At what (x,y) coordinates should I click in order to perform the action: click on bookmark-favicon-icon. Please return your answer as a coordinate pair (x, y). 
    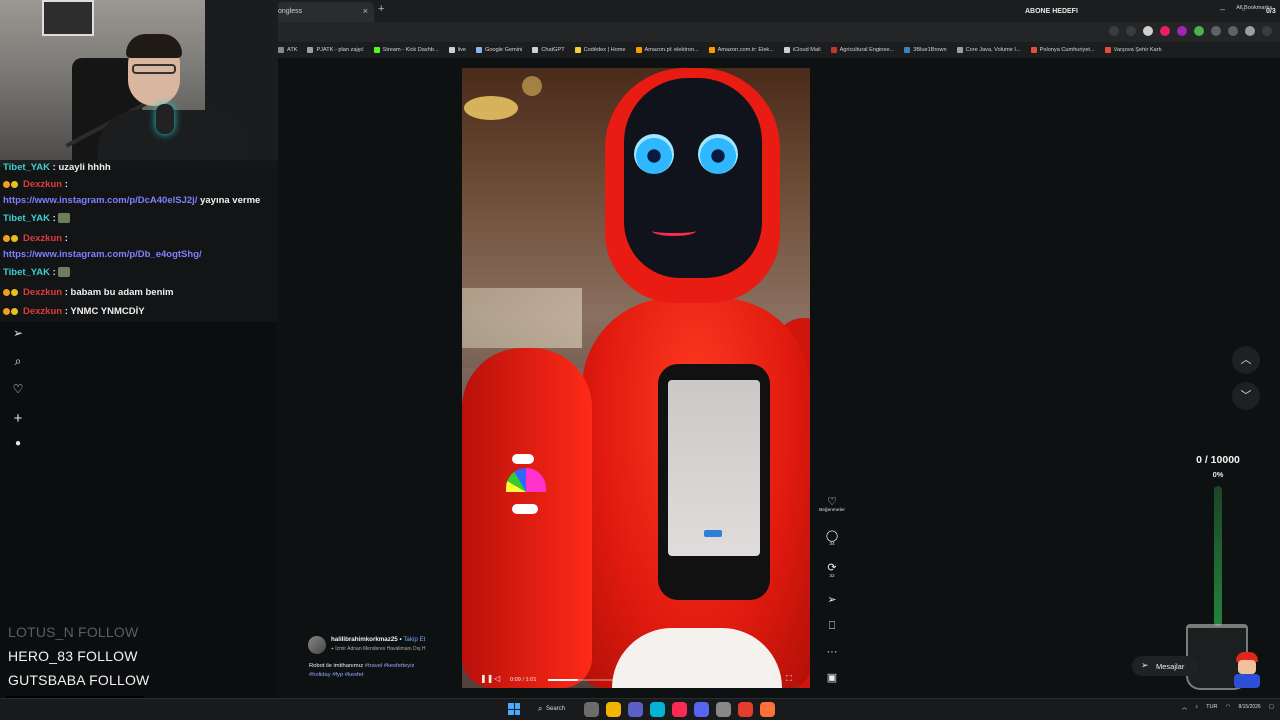
    Looking at the image, I should click on (310, 50).